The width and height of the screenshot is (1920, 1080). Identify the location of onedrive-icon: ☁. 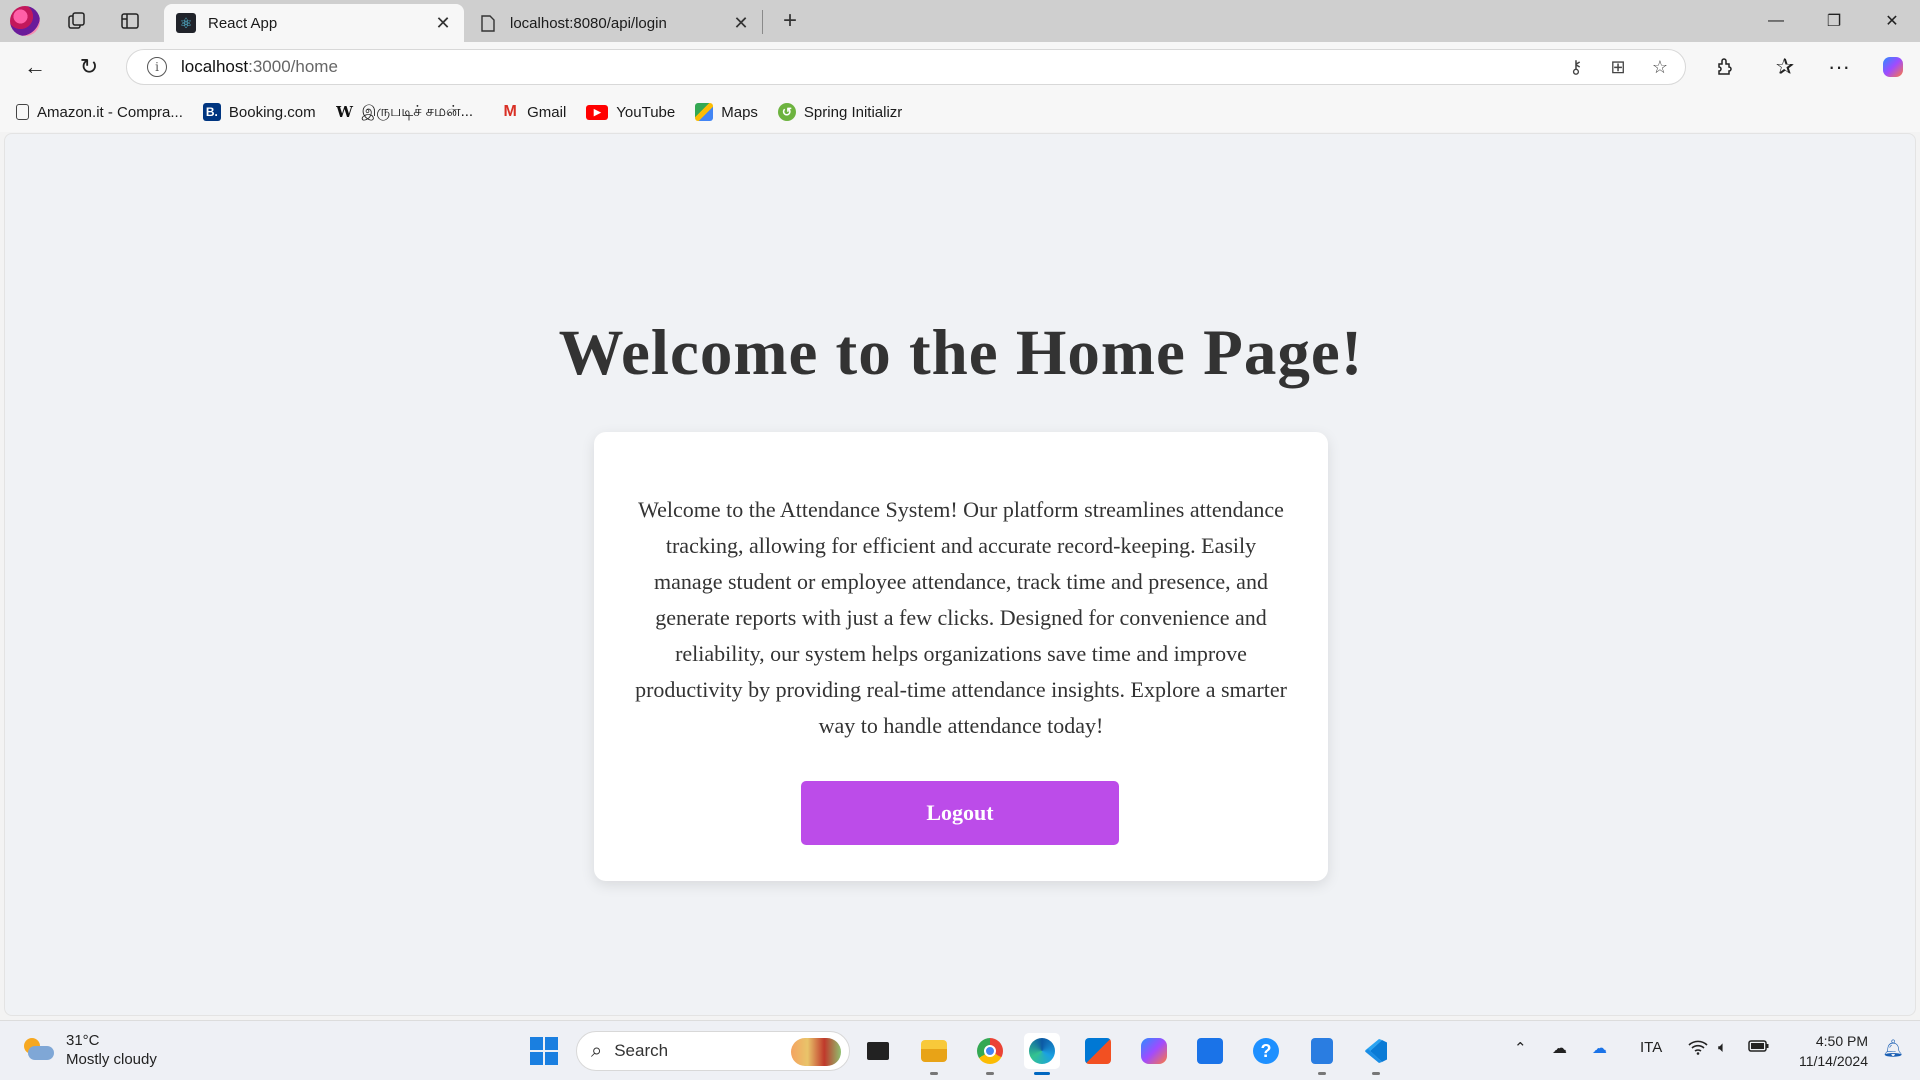
(1559, 1048).